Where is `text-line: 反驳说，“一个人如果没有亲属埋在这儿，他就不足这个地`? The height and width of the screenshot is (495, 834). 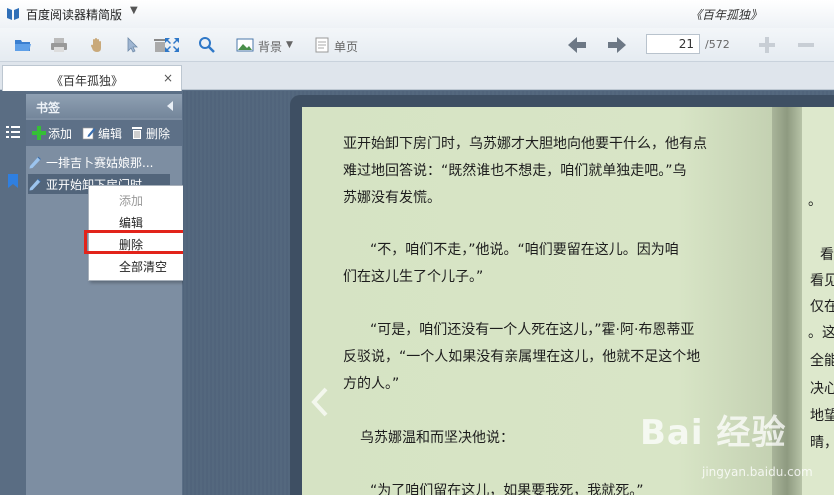 text-line: 反驳说，“一个人如果没有亲属埋在这儿，他就不足这个地 is located at coordinates (522, 357).